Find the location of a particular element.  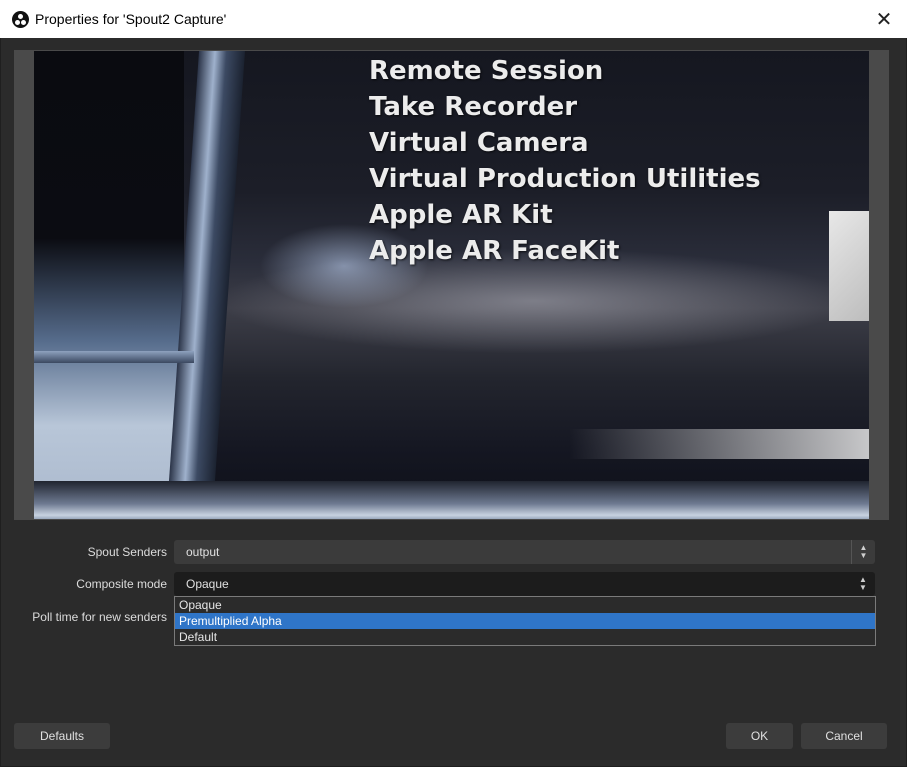

window-title: Properties for 'Spout2 Capture' is located at coordinates (131, 19).